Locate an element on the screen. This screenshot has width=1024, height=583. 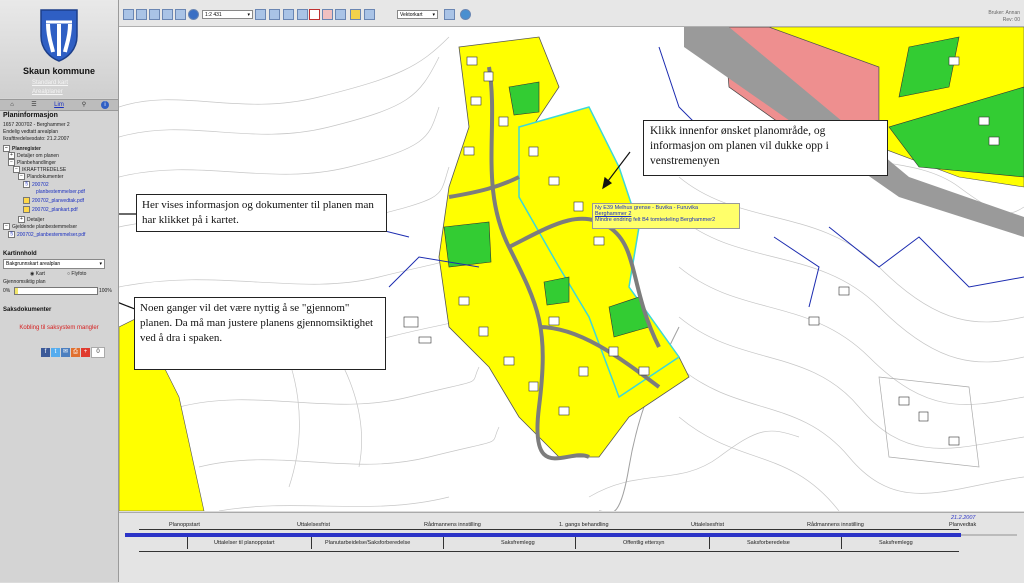
export-icon is located at coordinates (340, 14).